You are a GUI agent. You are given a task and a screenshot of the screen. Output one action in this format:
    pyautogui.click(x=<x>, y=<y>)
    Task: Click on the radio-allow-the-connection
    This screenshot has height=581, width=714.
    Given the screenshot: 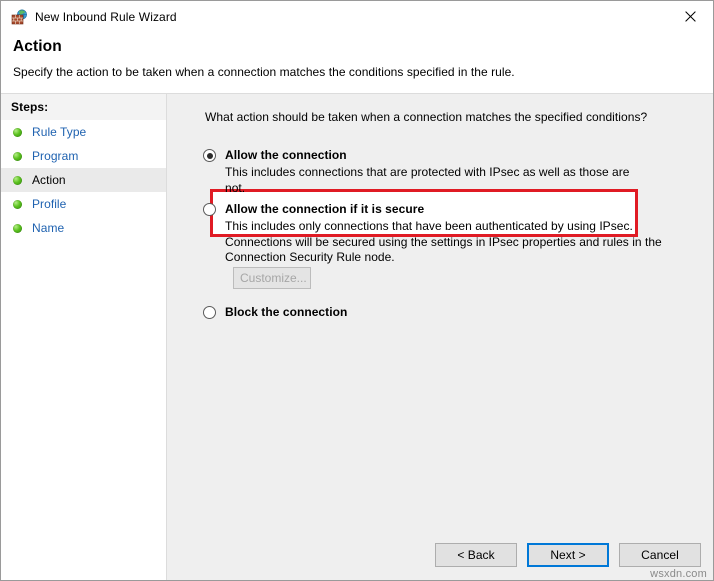 What is the action you would take?
    pyautogui.click(x=209, y=155)
    